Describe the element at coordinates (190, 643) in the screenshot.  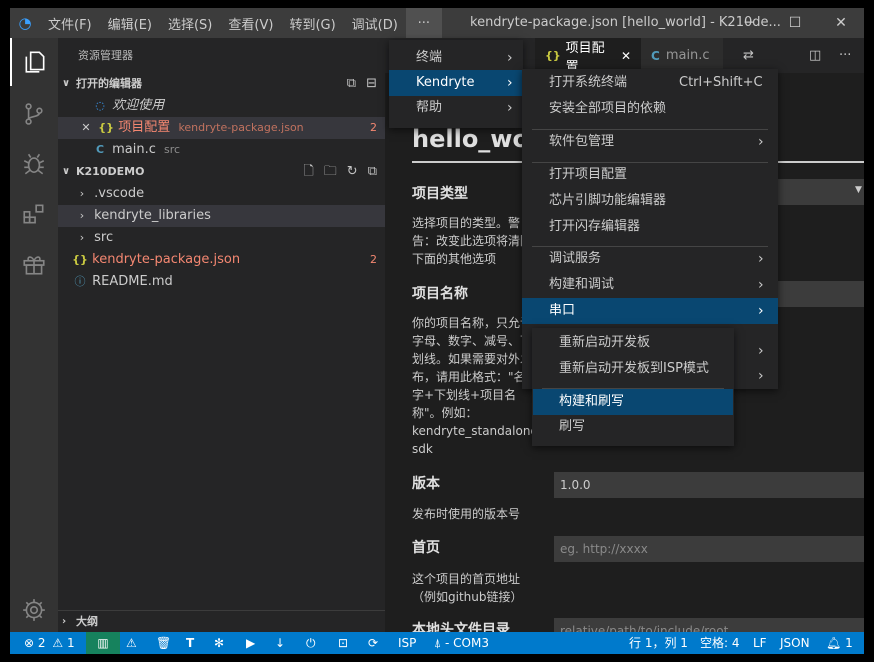
I see `text-icon: T` at that location.